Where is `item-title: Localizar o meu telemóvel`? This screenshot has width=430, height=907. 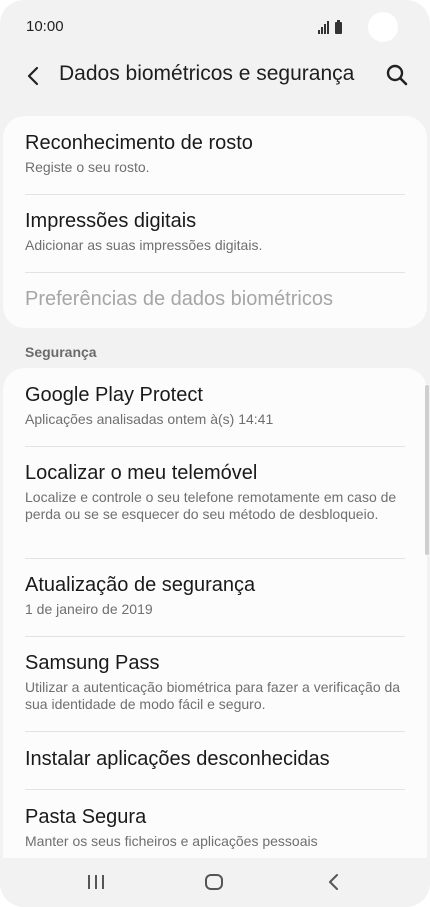
item-title: Localizar o meu telemóvel is located at coordinates (141, 473).